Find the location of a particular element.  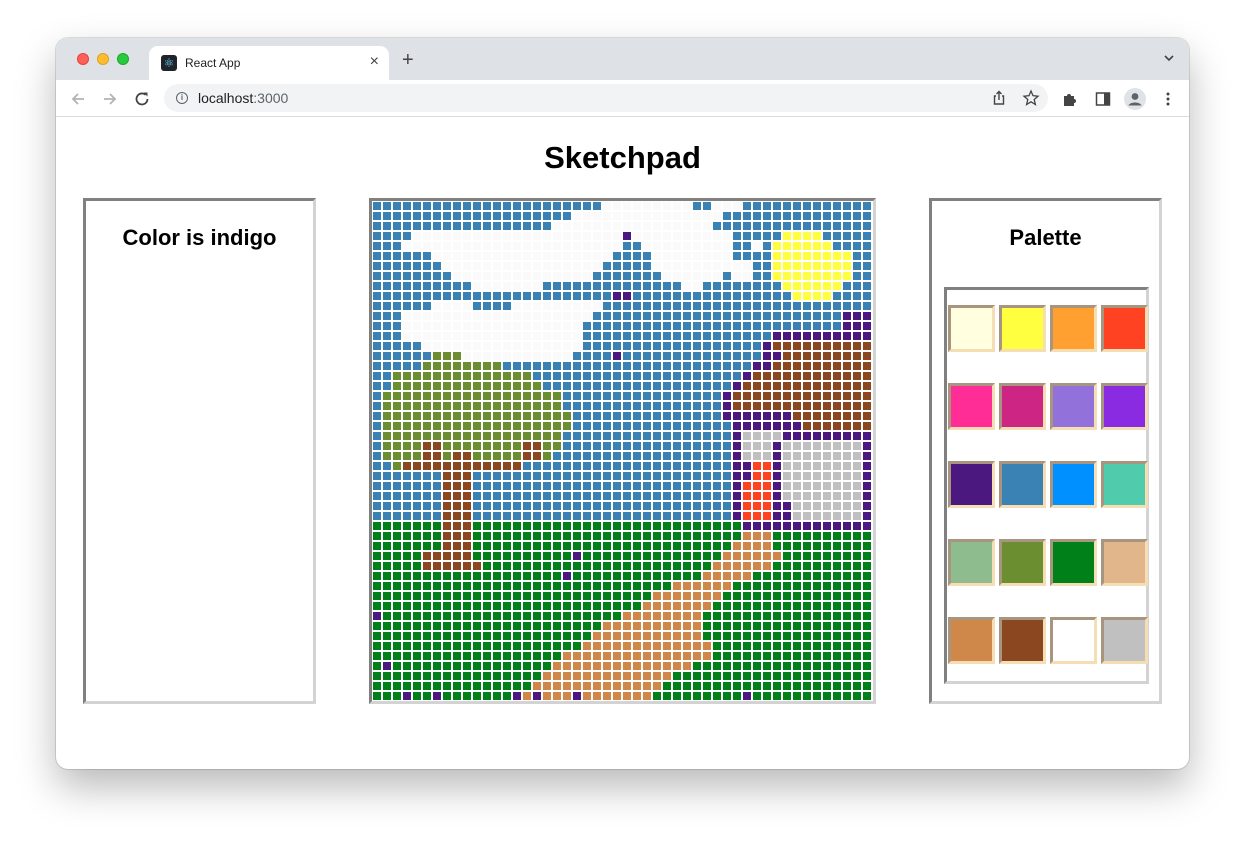

close-tab-icon: × is located at coordinates (374, 62).